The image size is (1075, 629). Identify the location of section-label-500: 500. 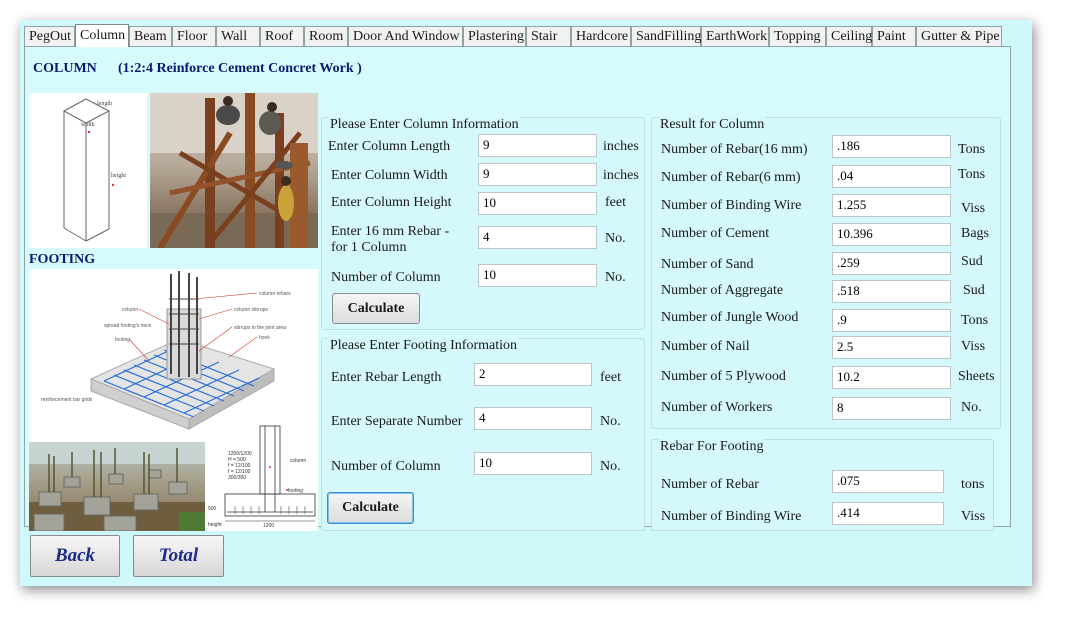
(212, 509).